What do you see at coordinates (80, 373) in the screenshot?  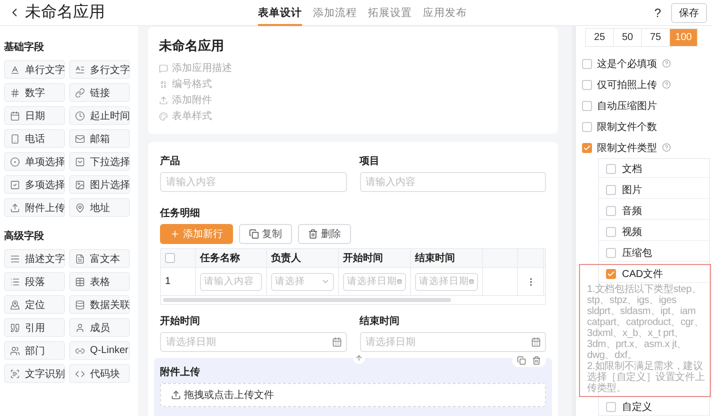 I see `code-icon` at bounding box center [80, 373].